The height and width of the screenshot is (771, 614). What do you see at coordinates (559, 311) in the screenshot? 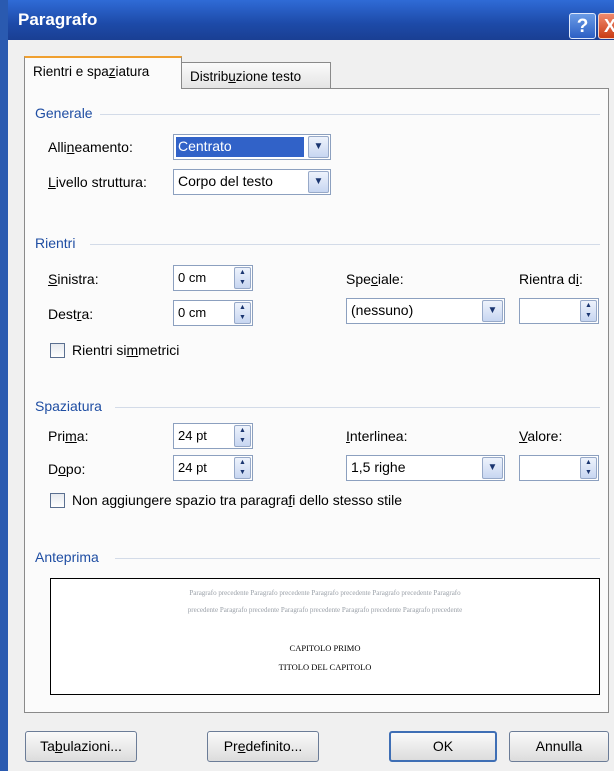
I see `indent-by-spinner: ▲ ▼` at bounding box center [559, 311].